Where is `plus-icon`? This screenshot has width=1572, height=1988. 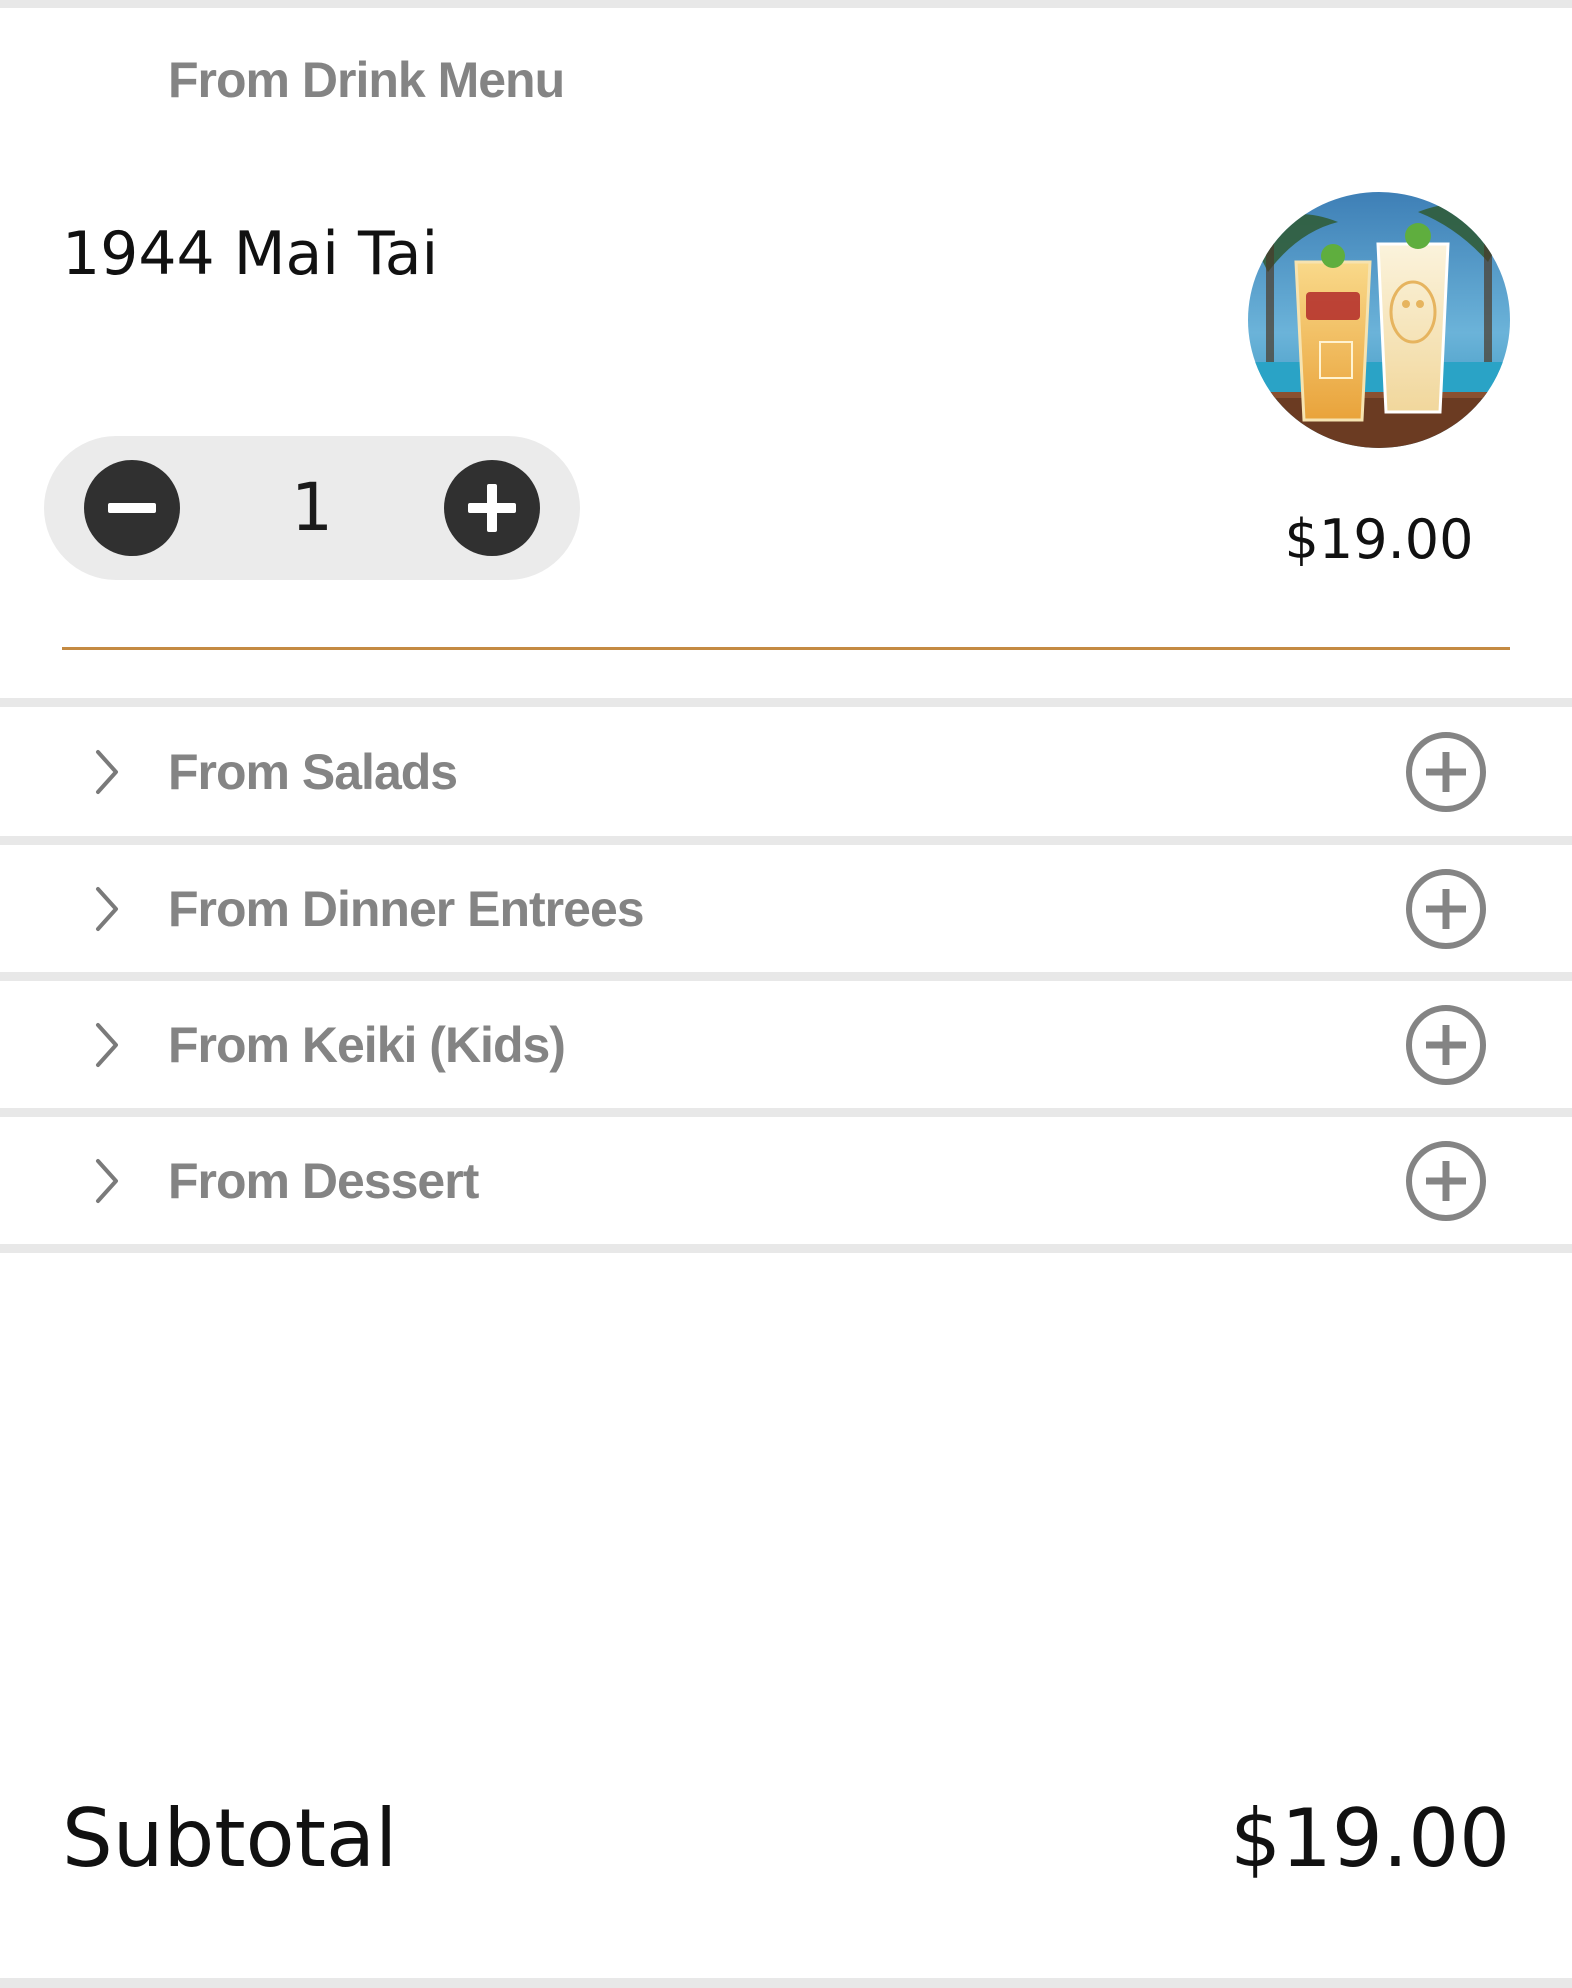
plus-icon is located at coordinates (492, 508).